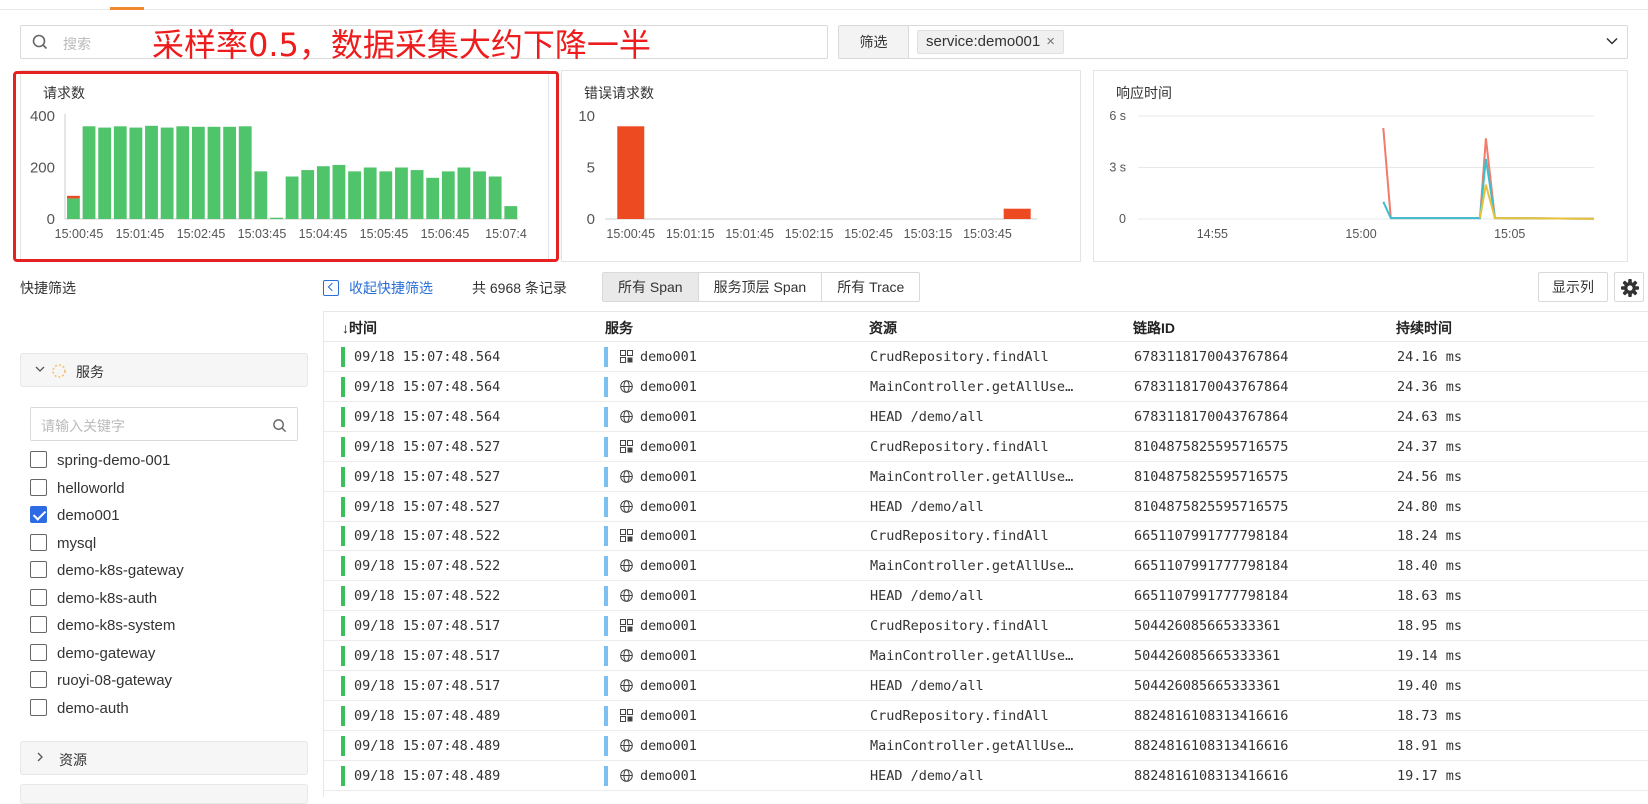 Image resolution: width=1648 pixels, height=804 pixels. Describe the element at coordinates (1612, 41) in the screenshot. I see `chevron-down-icon` at that location.